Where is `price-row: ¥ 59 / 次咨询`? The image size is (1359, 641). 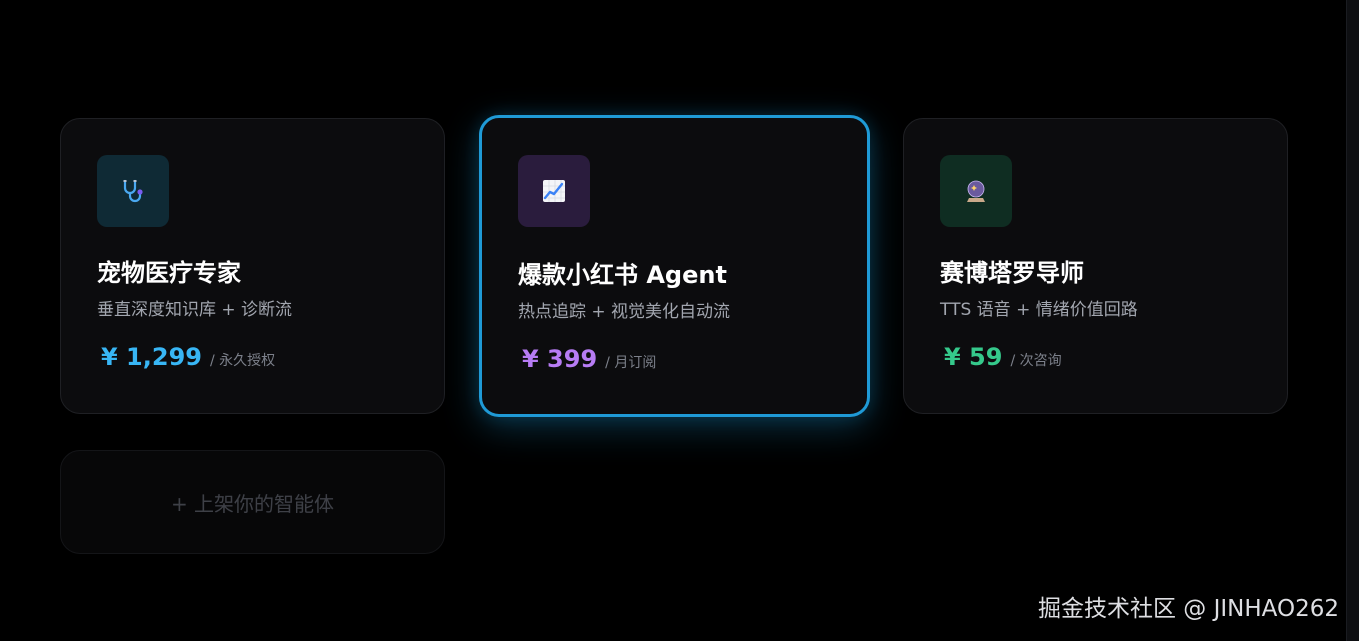
price-row: ¥ 59 / 次咨询 is located at coordinates (1003, 357).